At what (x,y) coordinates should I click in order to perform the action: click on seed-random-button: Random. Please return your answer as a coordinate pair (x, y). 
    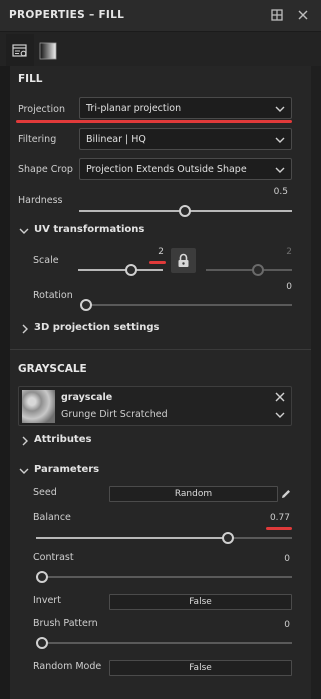
    Looking at the image, I should click on (193, 494).